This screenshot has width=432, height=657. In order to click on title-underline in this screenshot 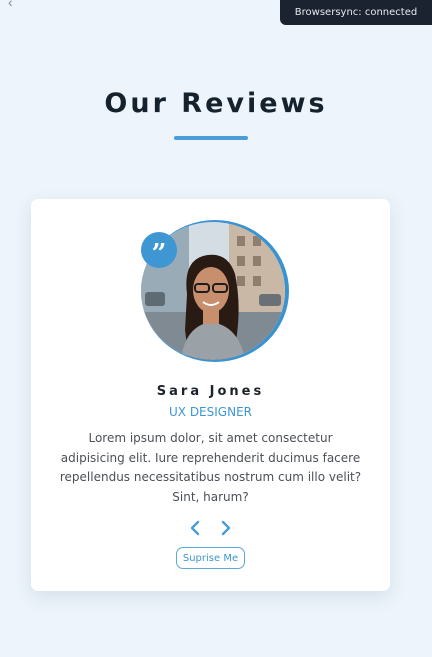, I will do `click(211, 138)`.